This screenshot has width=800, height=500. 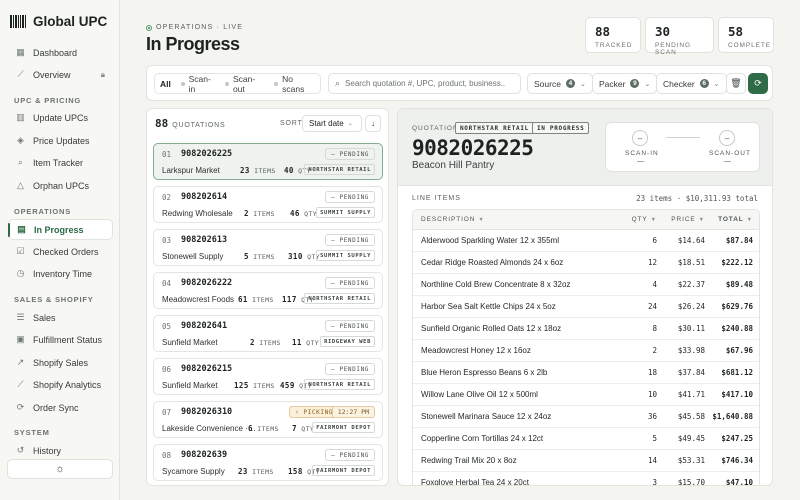 What do you see at coordinates (560, 83) in the screenshot?
I see `source-dropdown: Source 4 ⌄` at bounding box center [560, 83].